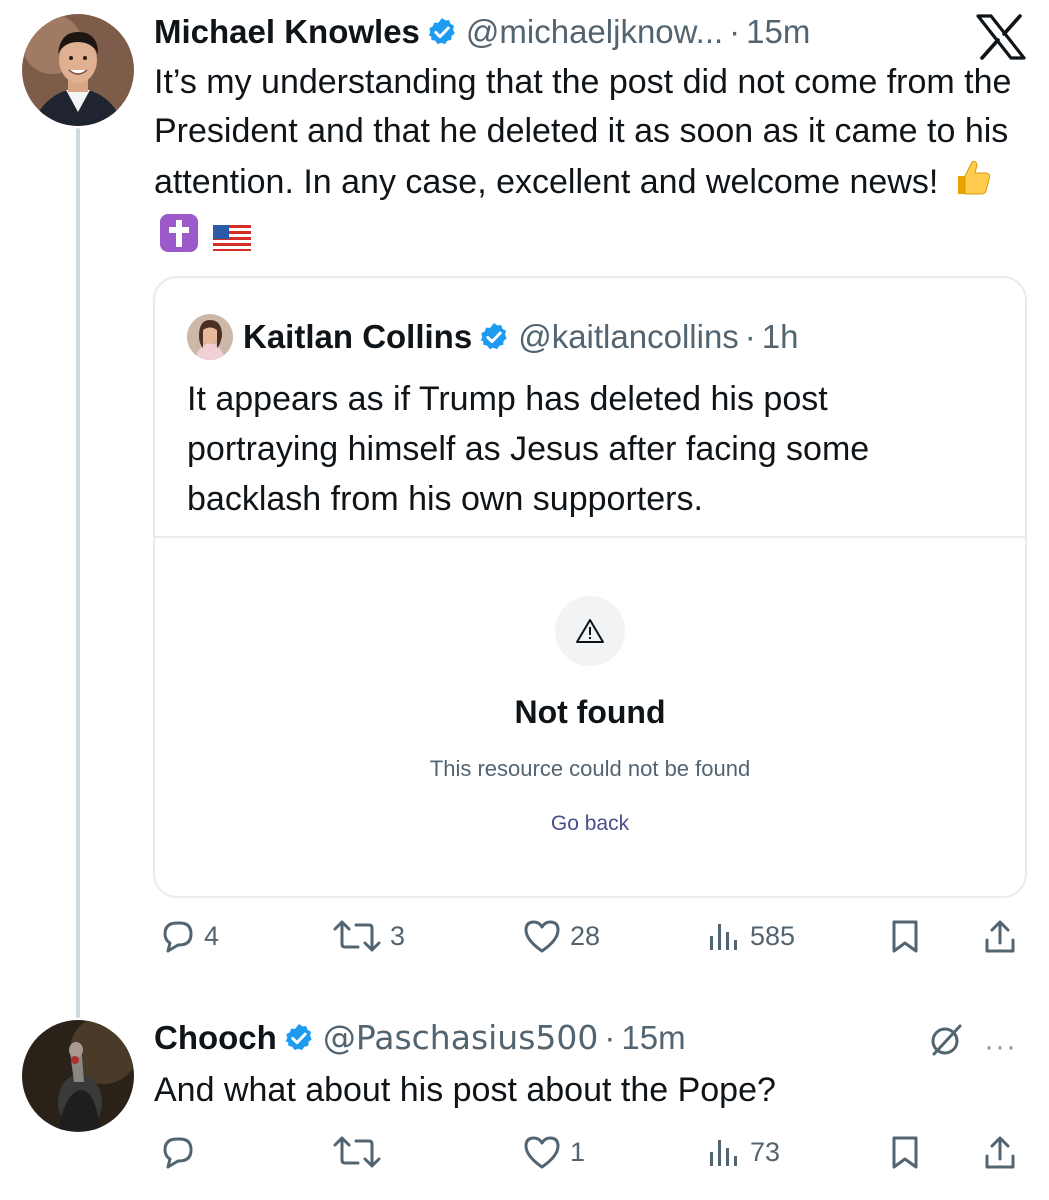  I want to click on avatar-chooch, so click(78, 1076).